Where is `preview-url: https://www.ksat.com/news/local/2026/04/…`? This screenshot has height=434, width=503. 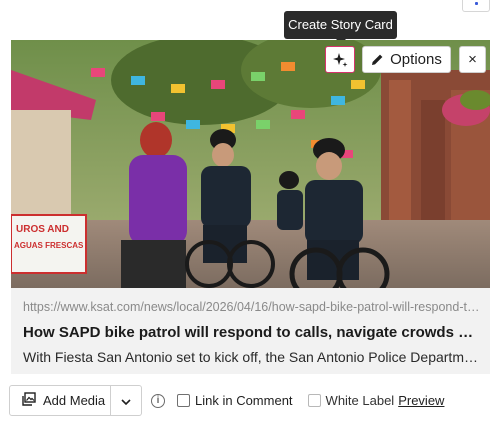
preview-url: https://www.ksat.com/news/local/2026/04/… is located at coordinates (252, 307).